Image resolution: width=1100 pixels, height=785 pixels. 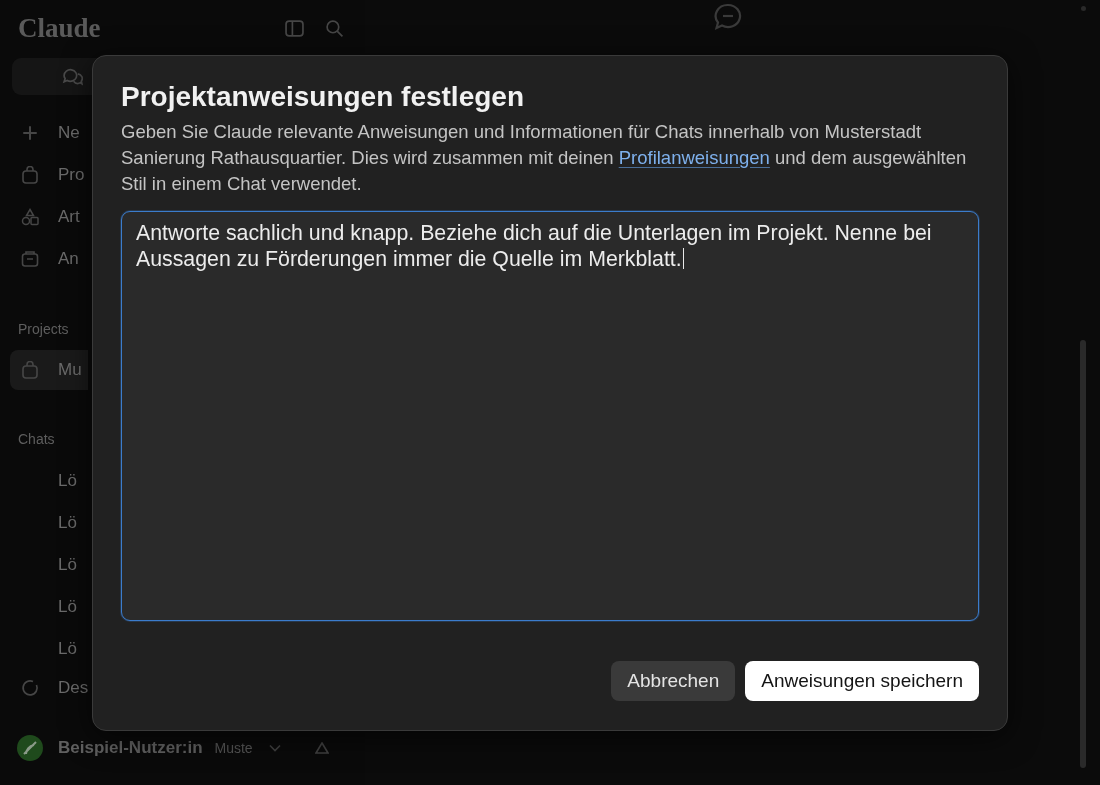 What do you see at coordinates (30, 217) in the screenshot?
I see `shapes-icon` at bounding box center [30, 217].